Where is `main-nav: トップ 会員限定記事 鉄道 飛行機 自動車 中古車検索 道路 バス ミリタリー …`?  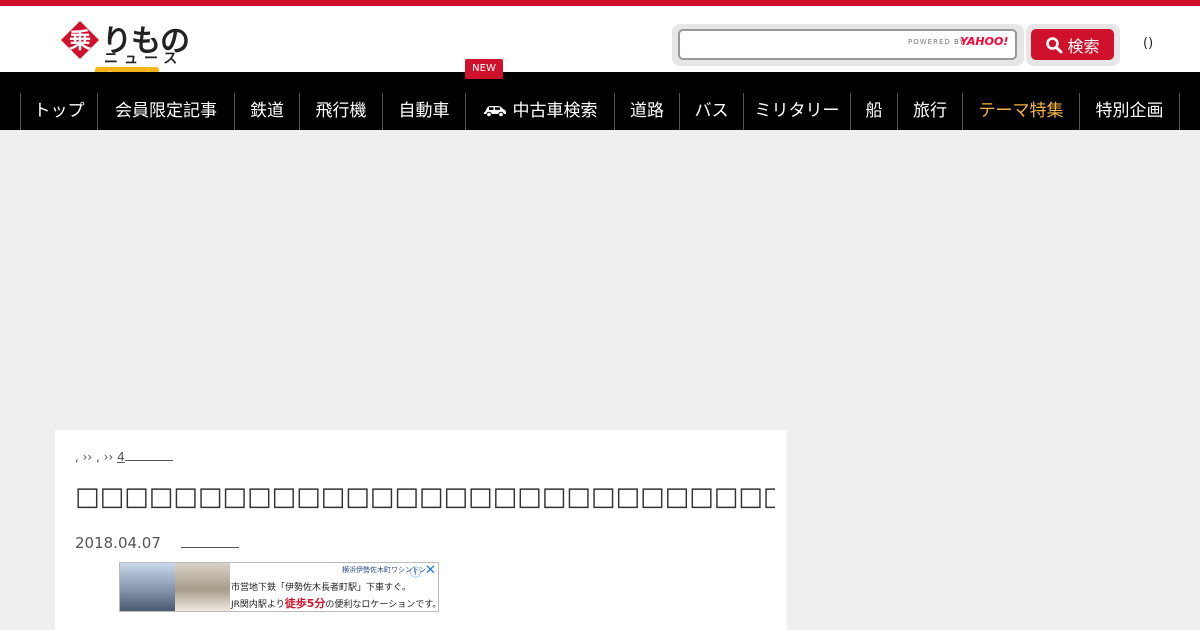 main-nav: トップ 会員限定記事 鉄道 飛行機 自動車 中古車検索 道路 バス ミリタリー … is located at coordinates (600, 101).